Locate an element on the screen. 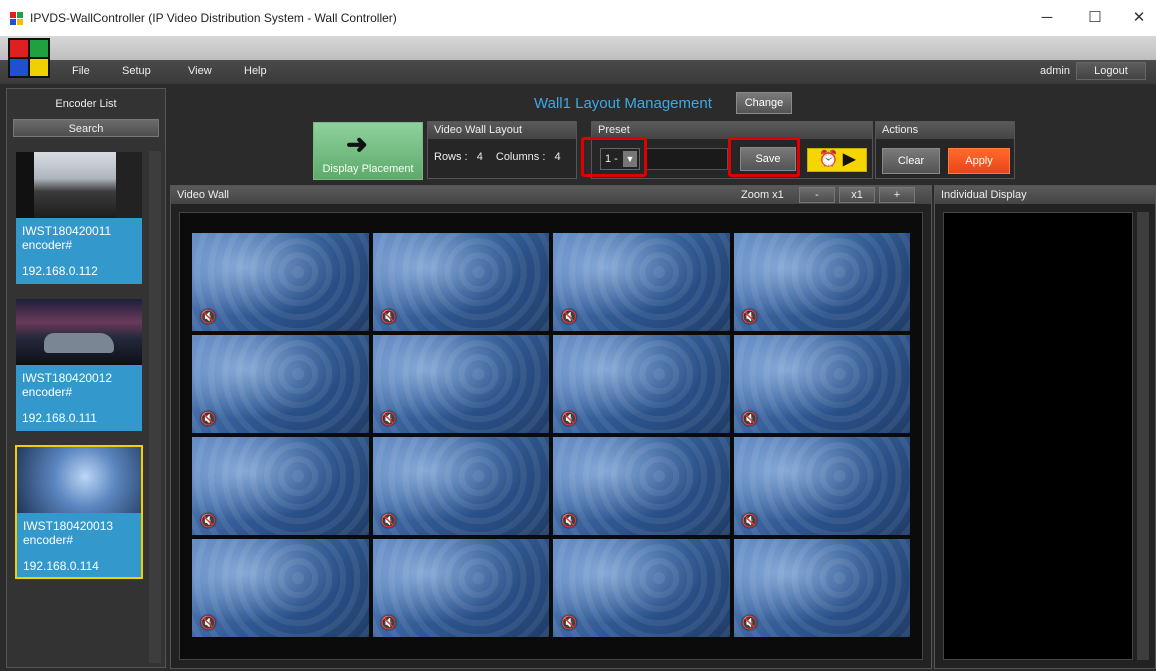  encoder-card: IWST180420012 encoder# 192.168.0.111 is located at coordinates (79, 365).